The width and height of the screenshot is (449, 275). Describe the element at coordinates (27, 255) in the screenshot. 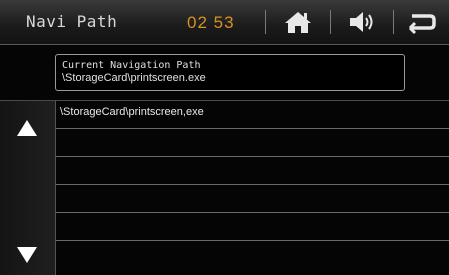

I see `scroll-down-icon` at that location.